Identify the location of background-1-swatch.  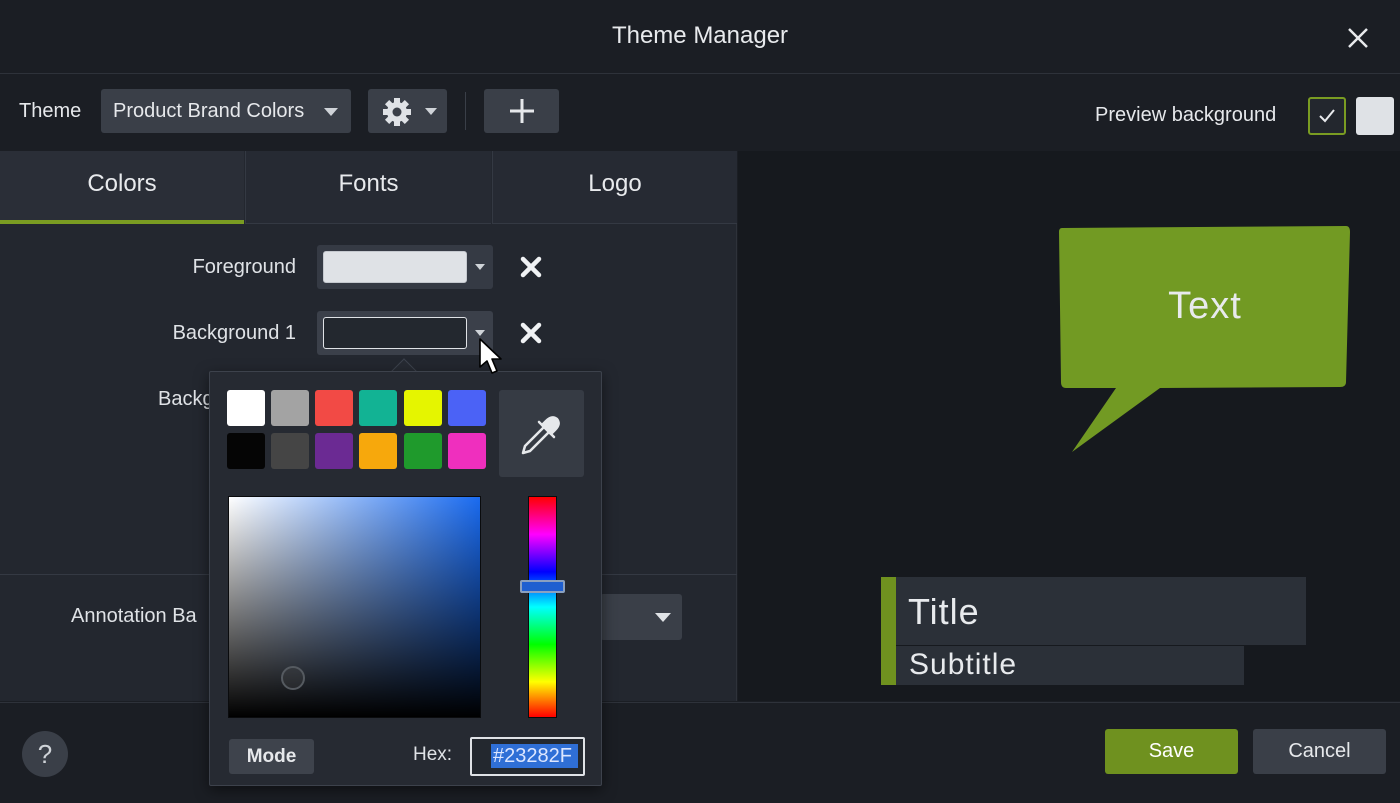
(395, 333).